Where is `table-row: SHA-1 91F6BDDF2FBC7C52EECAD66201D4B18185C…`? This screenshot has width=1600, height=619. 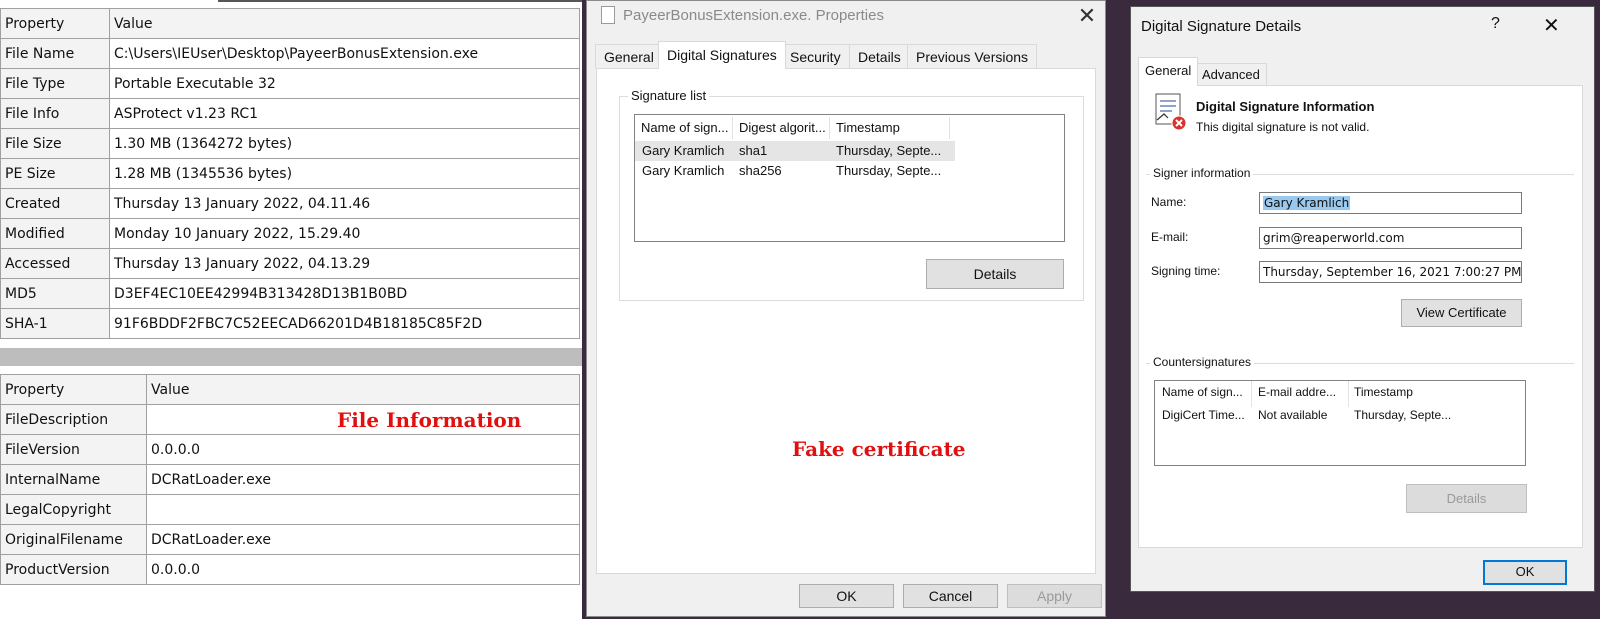
table-row: SHA-1 91F6BDDF2FBC7C52EECAD66201D4B18185C… is located at coordinates (290, 323).